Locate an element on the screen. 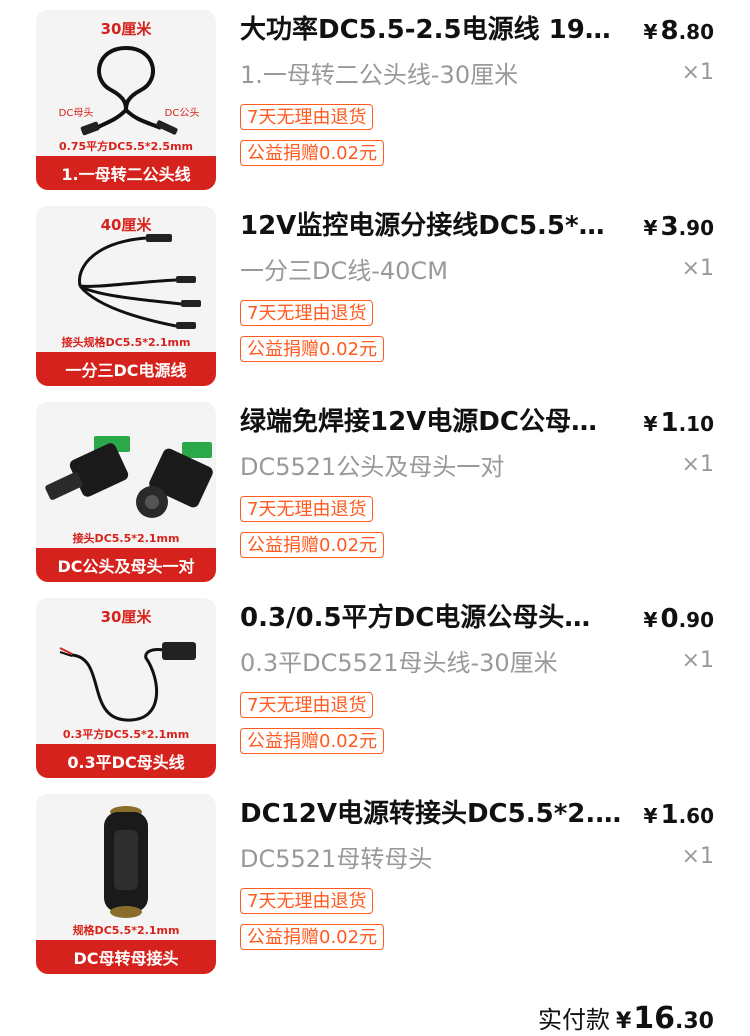 The width and height of the screenshot is (750, 1036). product-image: 40厘米 接头规格DC5.5*2.1mm 一分三DC电源线 is located at coordinates (126, 296).